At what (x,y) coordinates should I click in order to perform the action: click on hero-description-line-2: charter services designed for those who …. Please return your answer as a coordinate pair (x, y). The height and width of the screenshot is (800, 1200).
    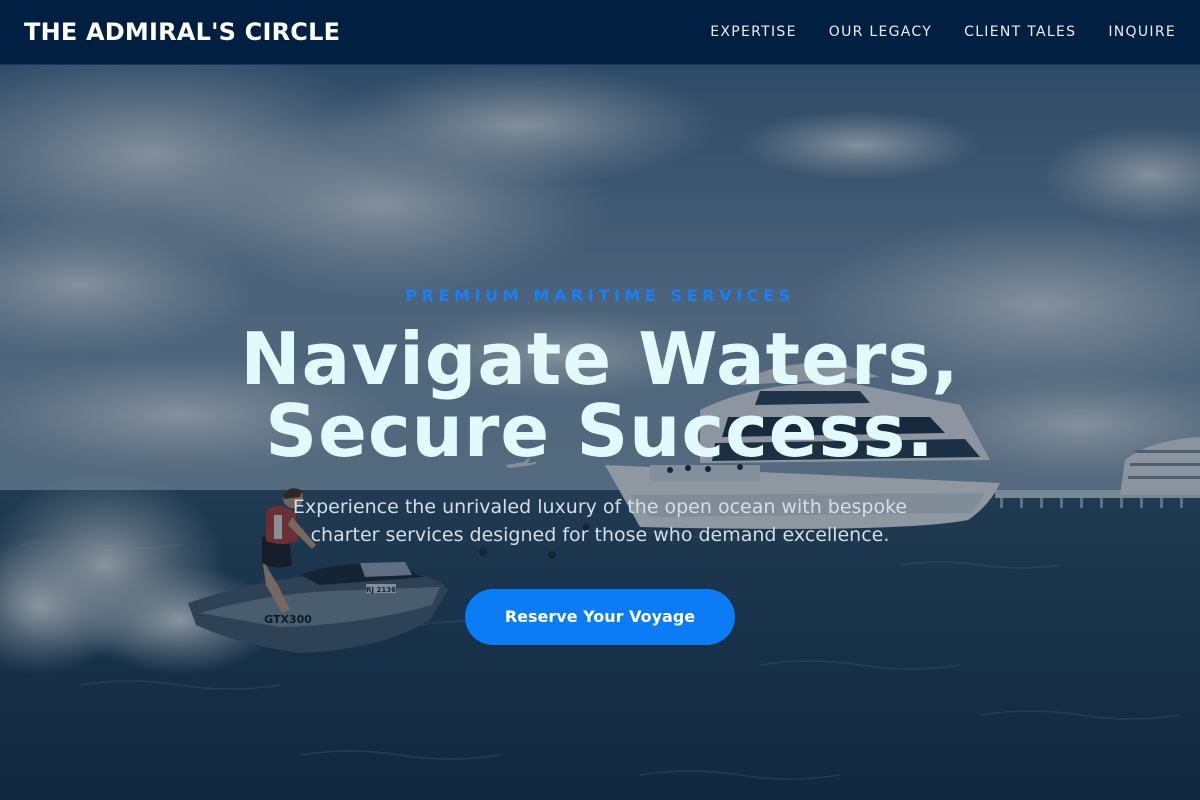
    Looking at the image, I should click on (600, 535).